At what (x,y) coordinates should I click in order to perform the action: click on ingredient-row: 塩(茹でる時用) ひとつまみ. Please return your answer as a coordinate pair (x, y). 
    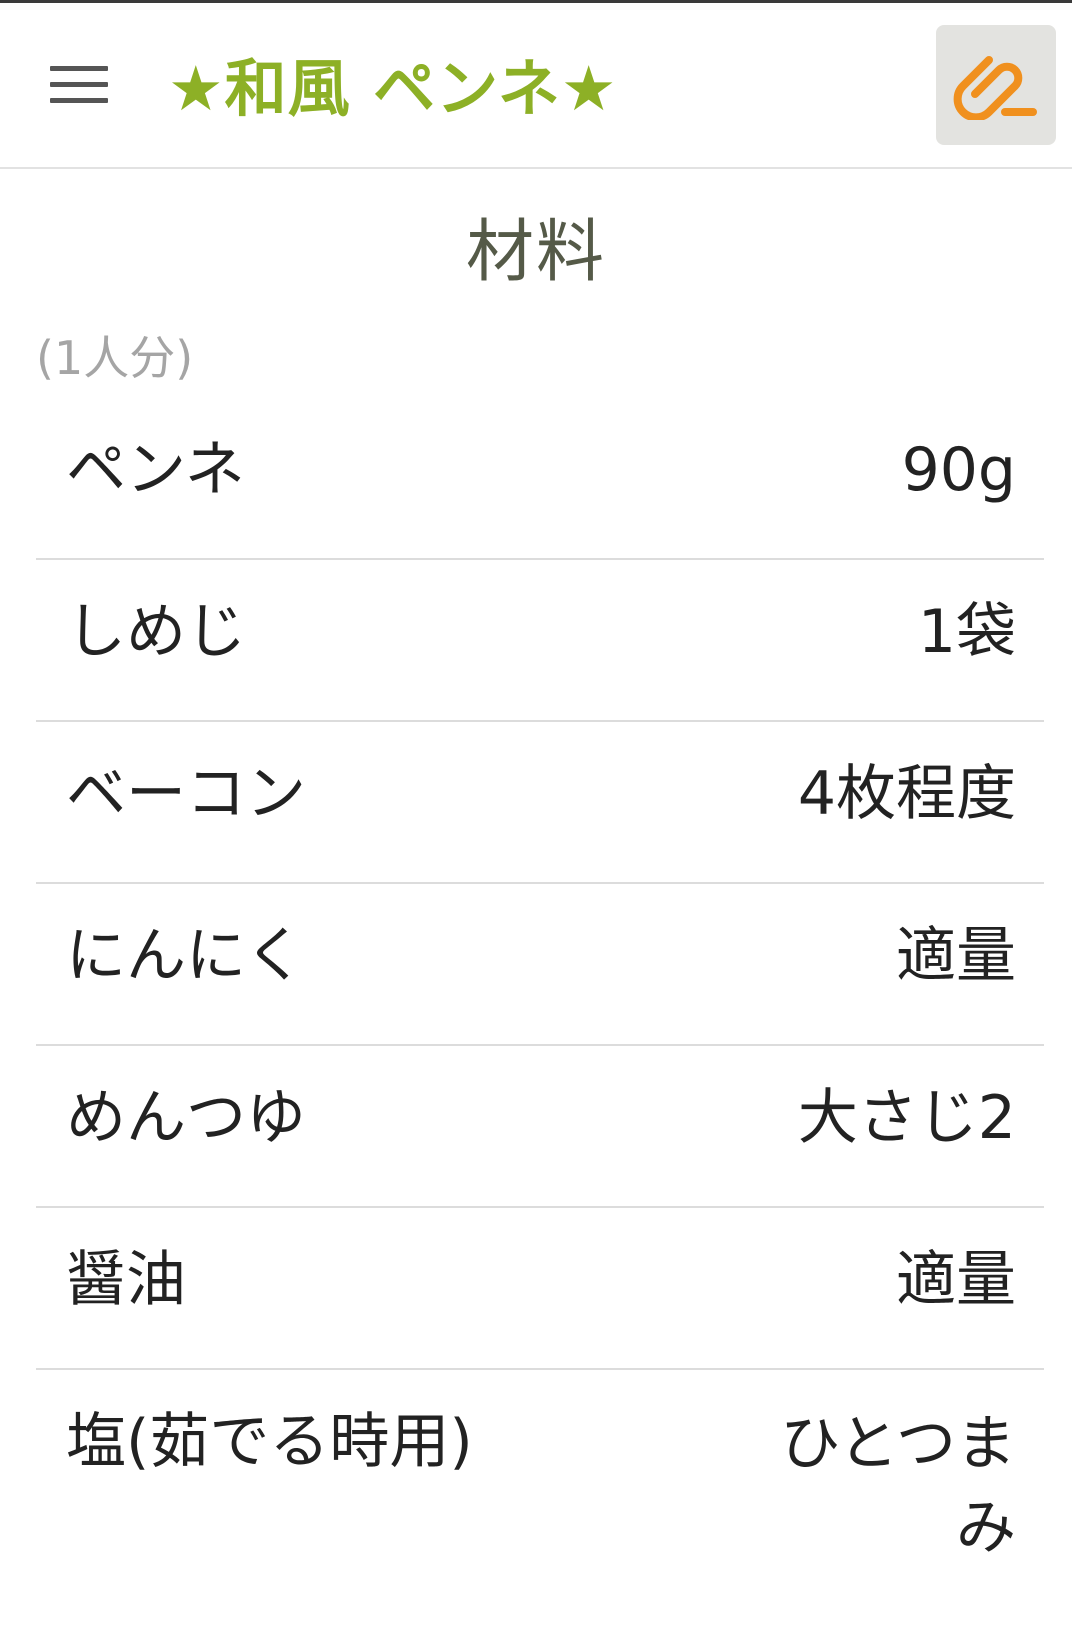
    Looking at the image, I should click on (540, 1485).